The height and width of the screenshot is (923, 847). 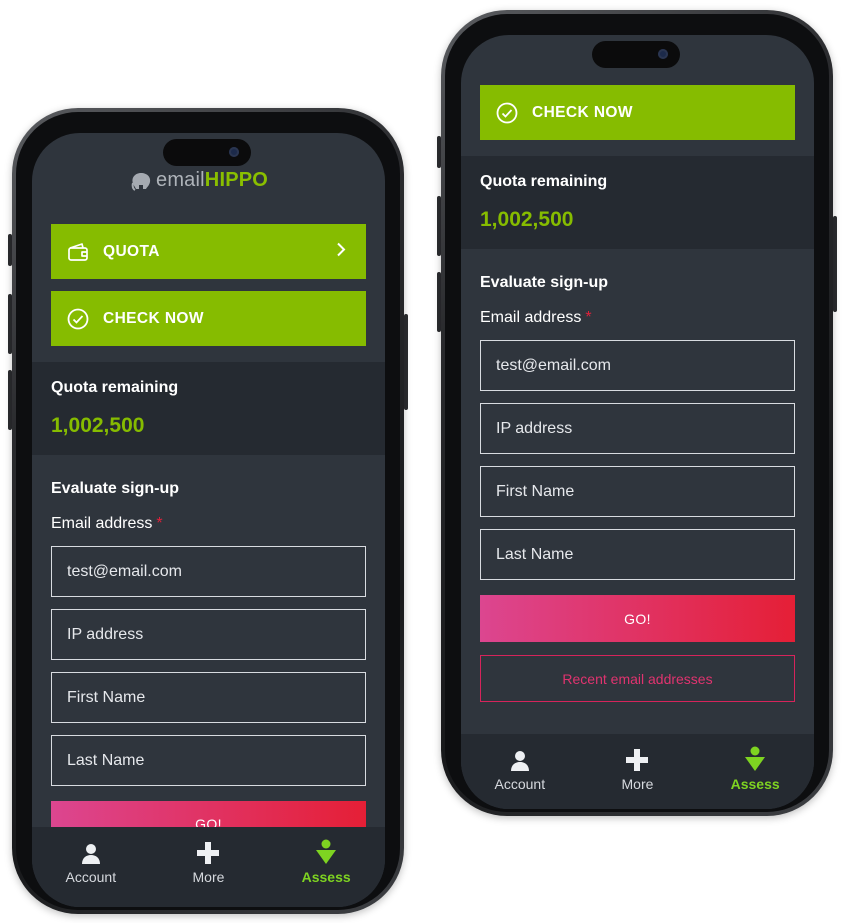 What do you see at coordinates (78, 252) in the screenshot?
I see `wallet-icon` at bounding box center [78, 252].